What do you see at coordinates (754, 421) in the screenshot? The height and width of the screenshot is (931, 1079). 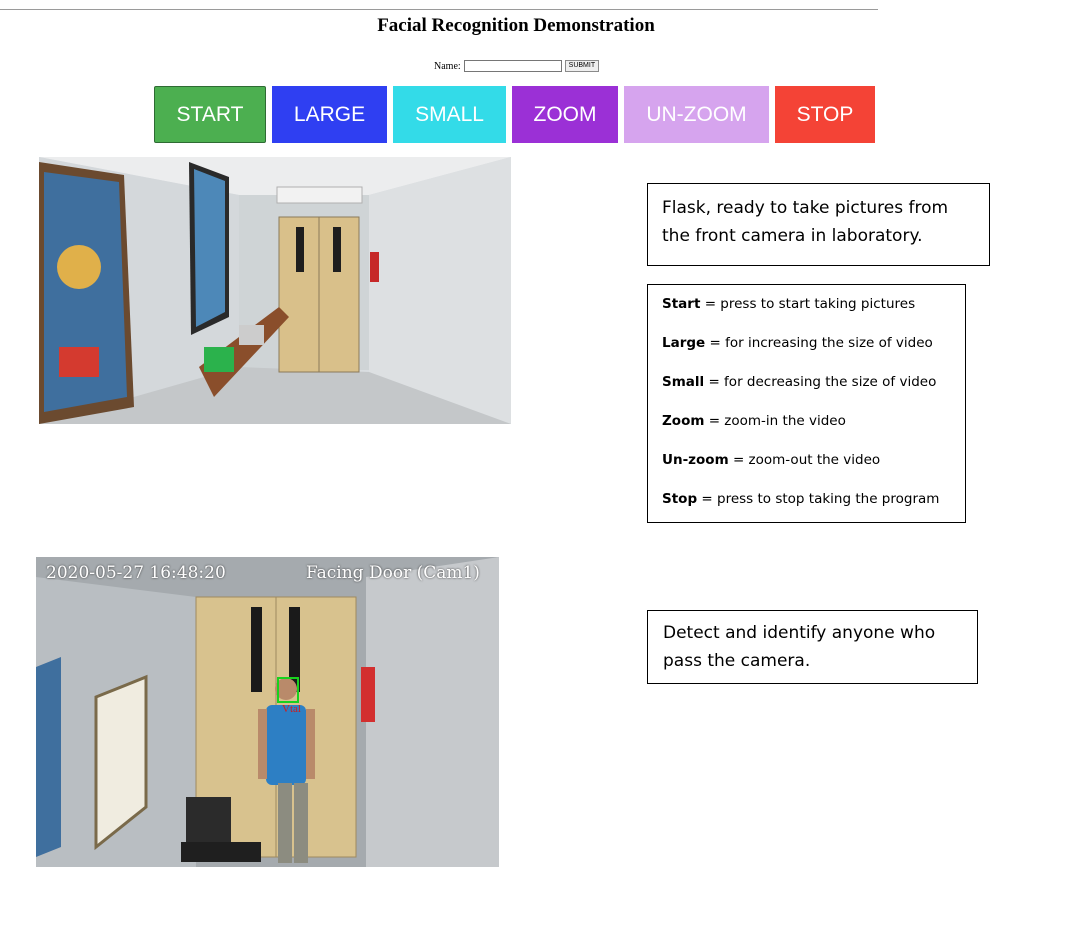 I see `legend-item-zoom: Zoom = zoom-in the video` at bounding box center [754, 421].